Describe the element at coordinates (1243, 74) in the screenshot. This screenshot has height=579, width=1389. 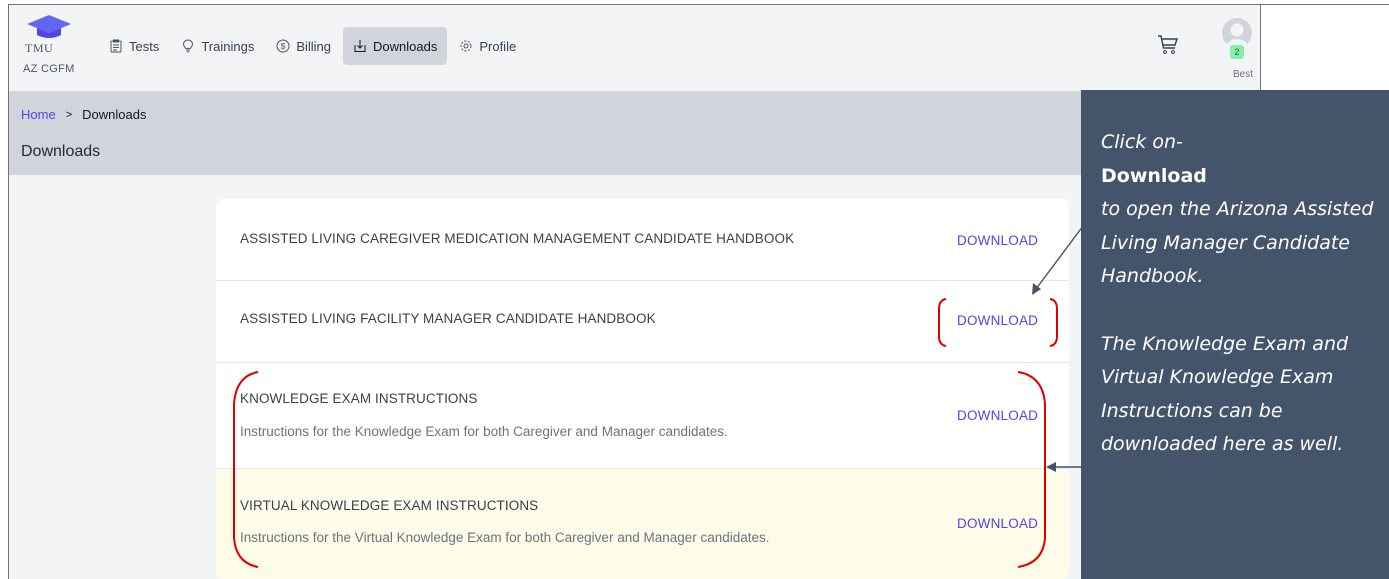
I see `user-name: Best` at that location.